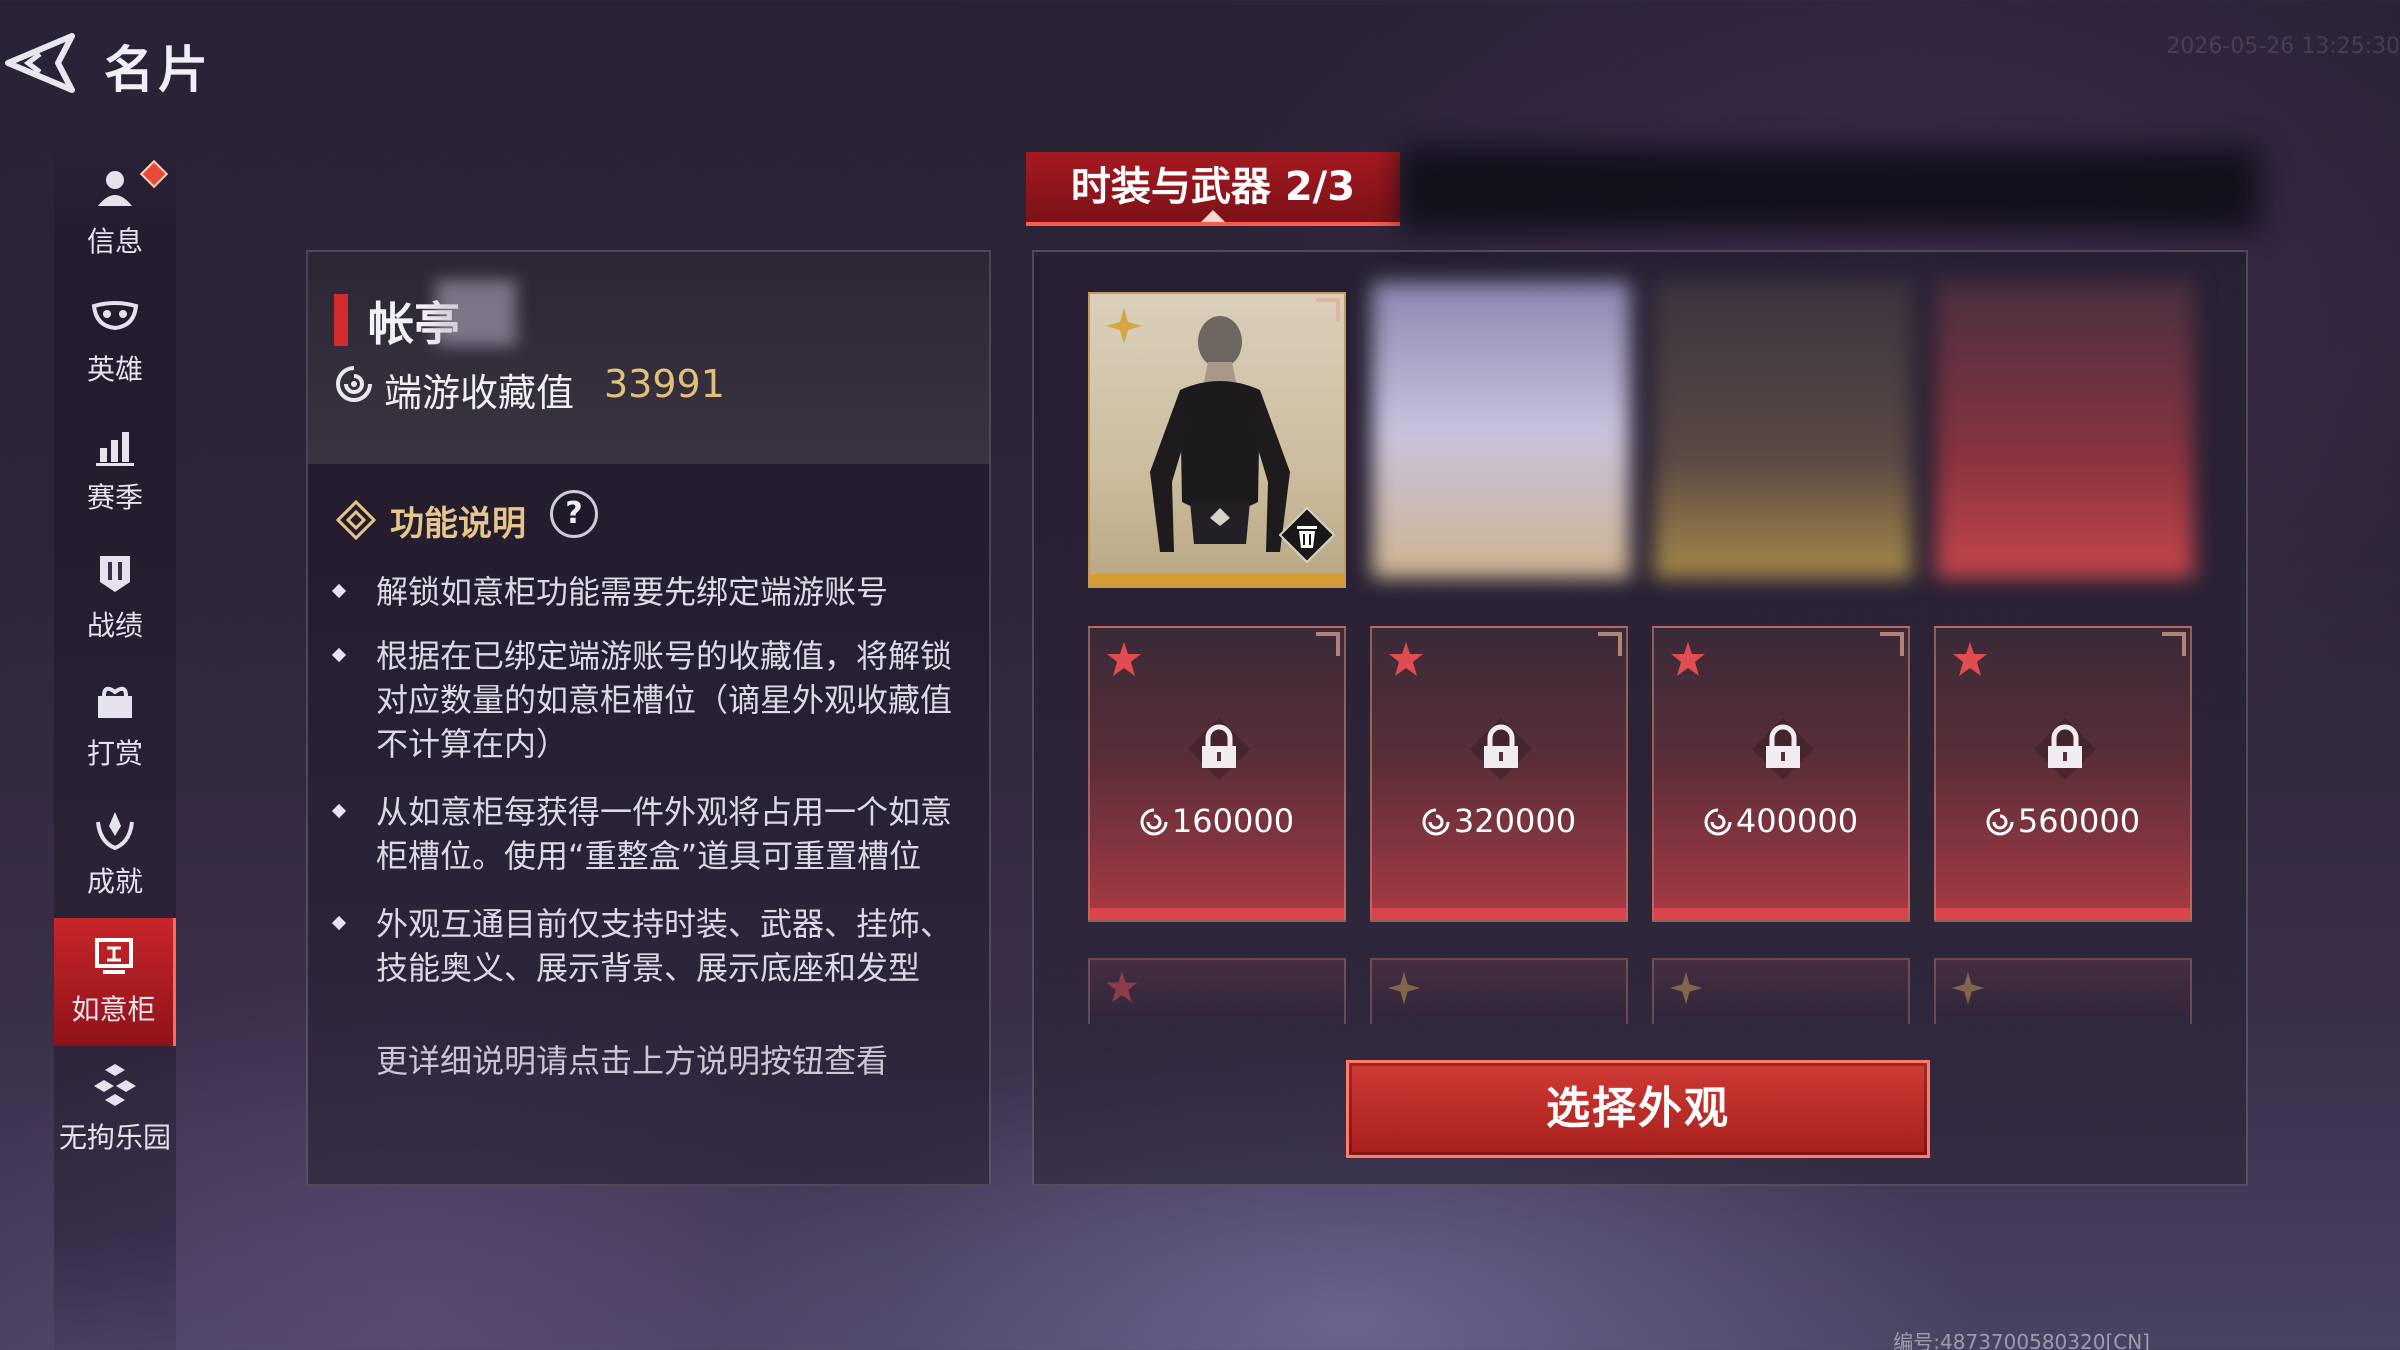  What do you see at coordinates (479, 393) in the screenshot?
I see `collection-label: 端游收藏值` at bounding box center [479, 393].